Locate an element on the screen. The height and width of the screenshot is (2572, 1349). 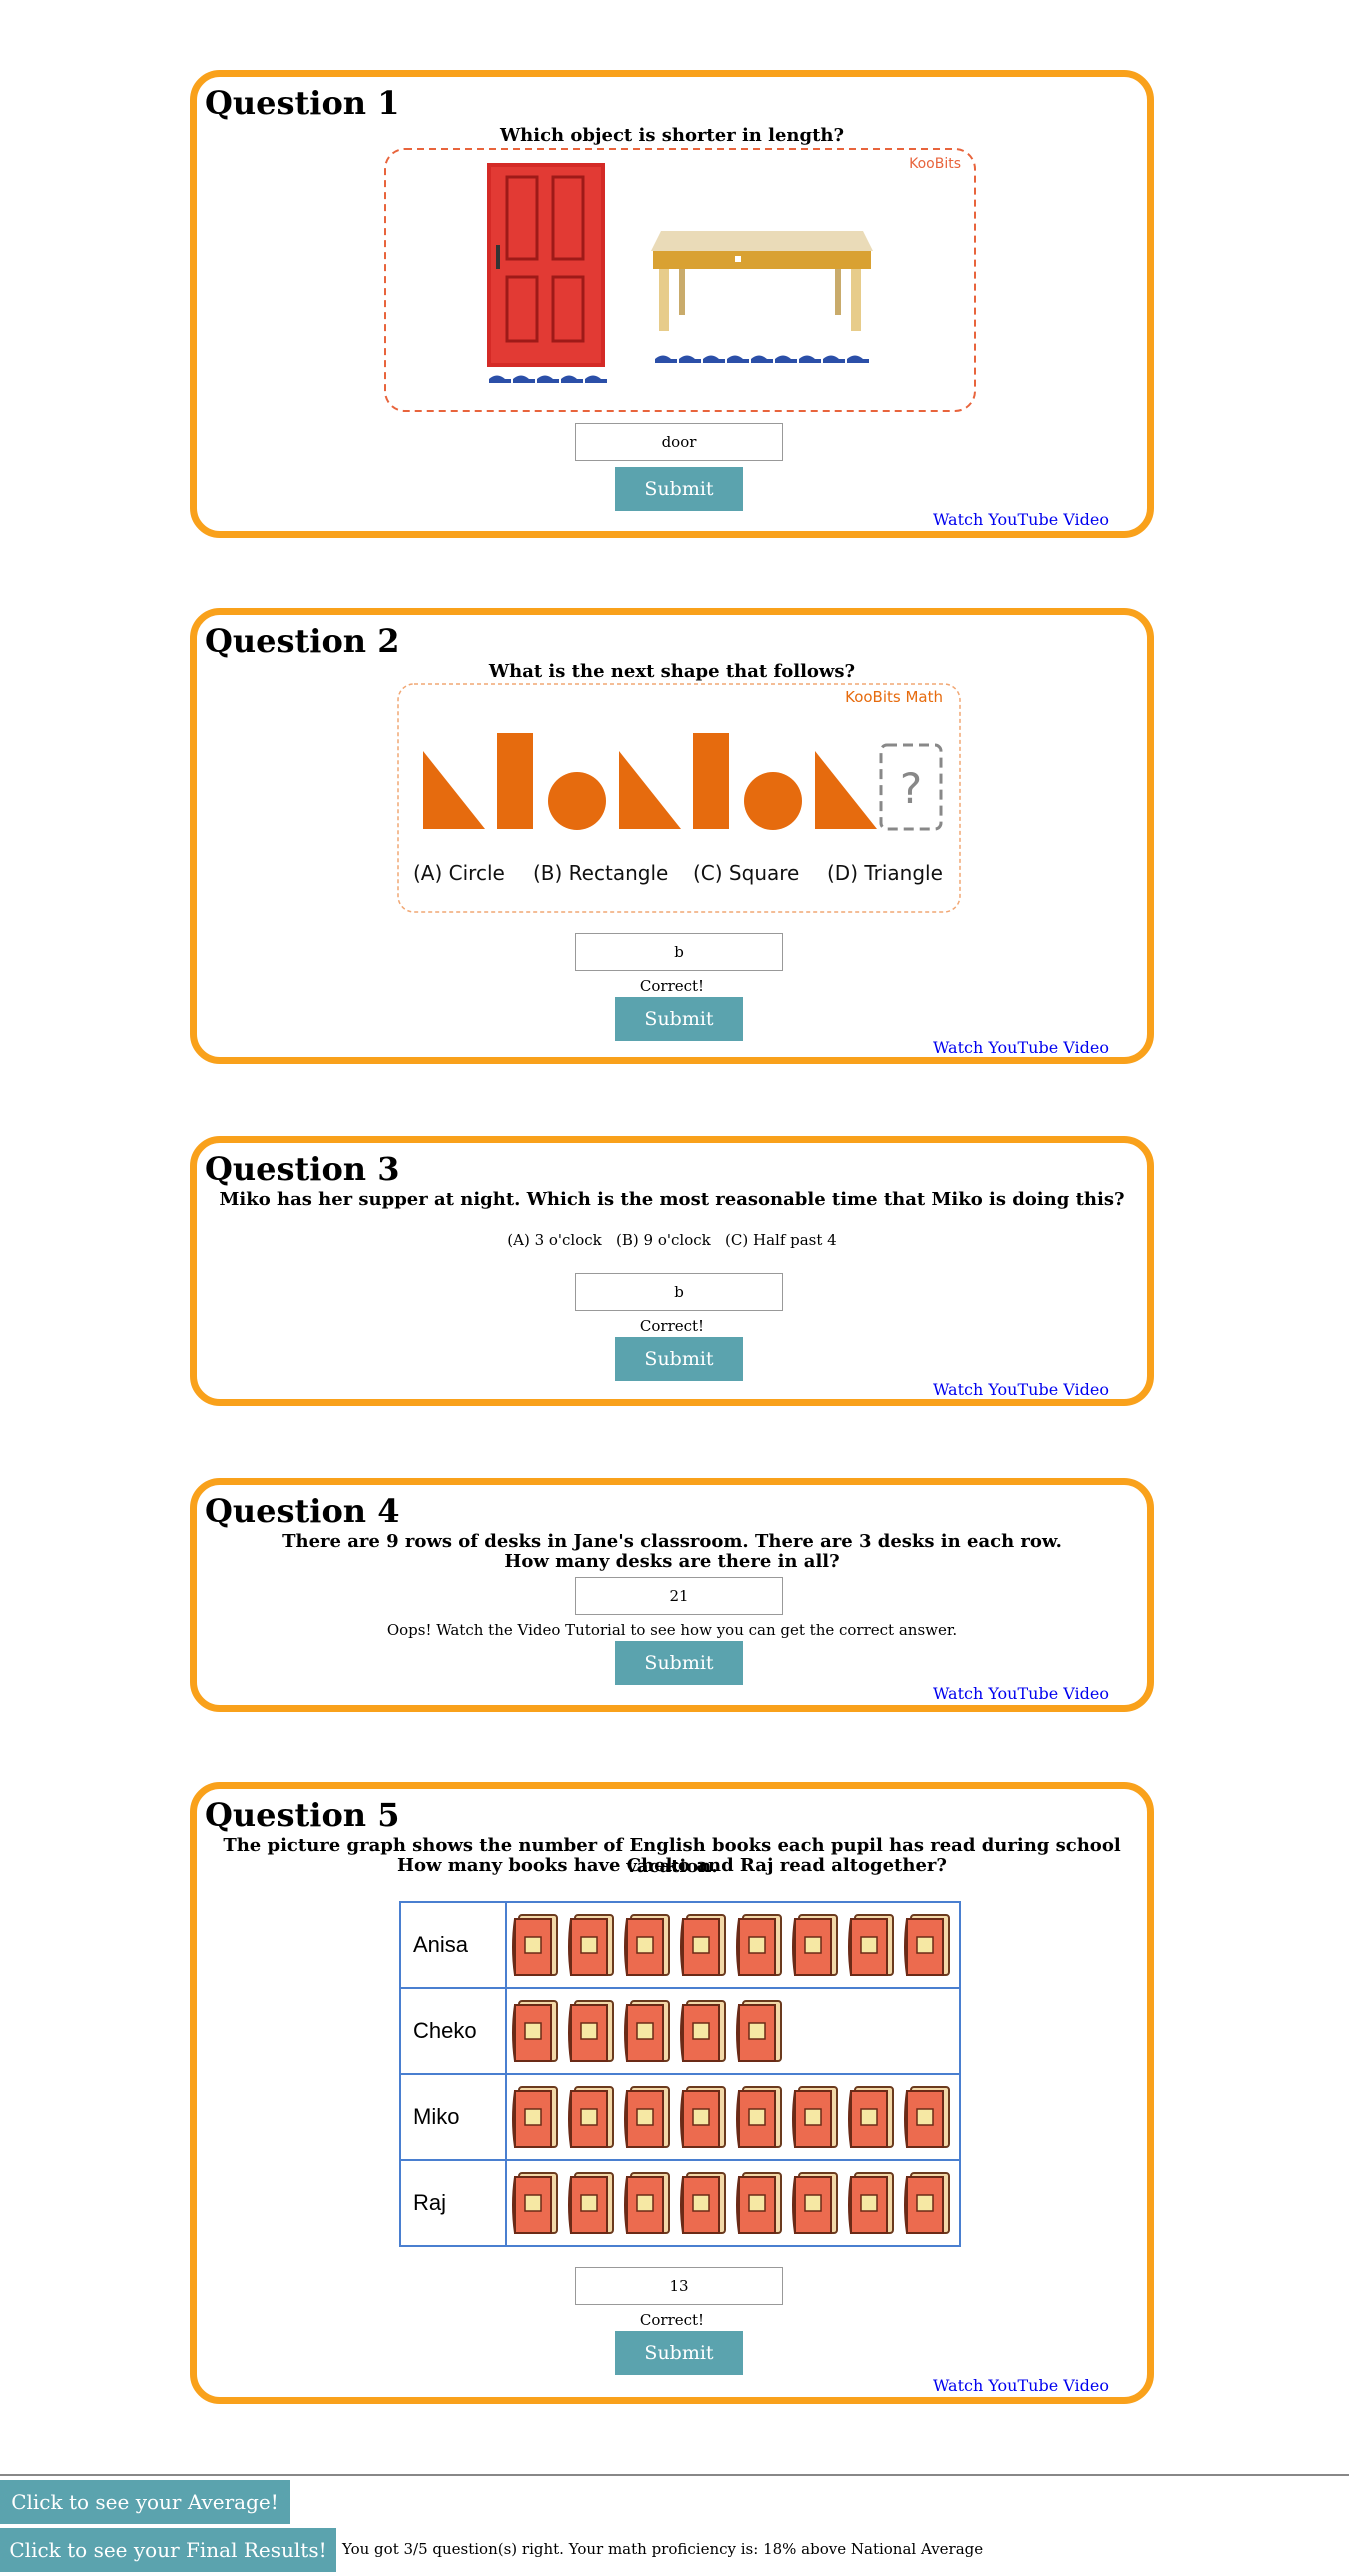
koobits-watermark: KooBits is located at coordinates (935, 164).